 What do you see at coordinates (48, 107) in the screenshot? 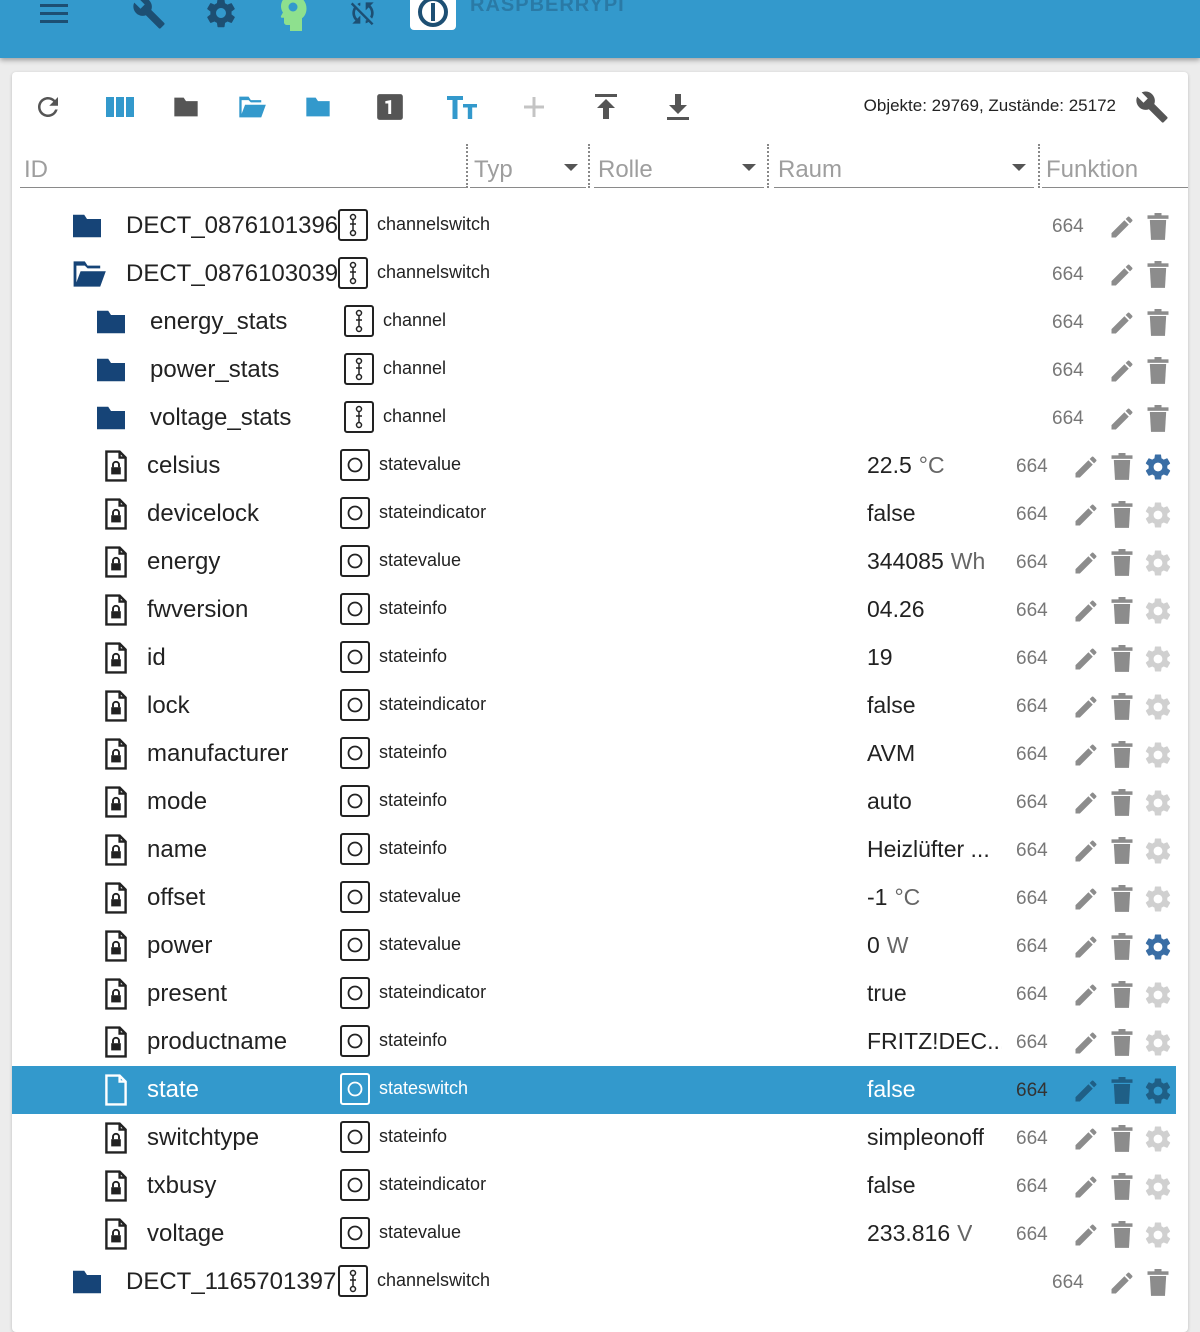
I see `refresh-icon` at bounding box center [48, 107].